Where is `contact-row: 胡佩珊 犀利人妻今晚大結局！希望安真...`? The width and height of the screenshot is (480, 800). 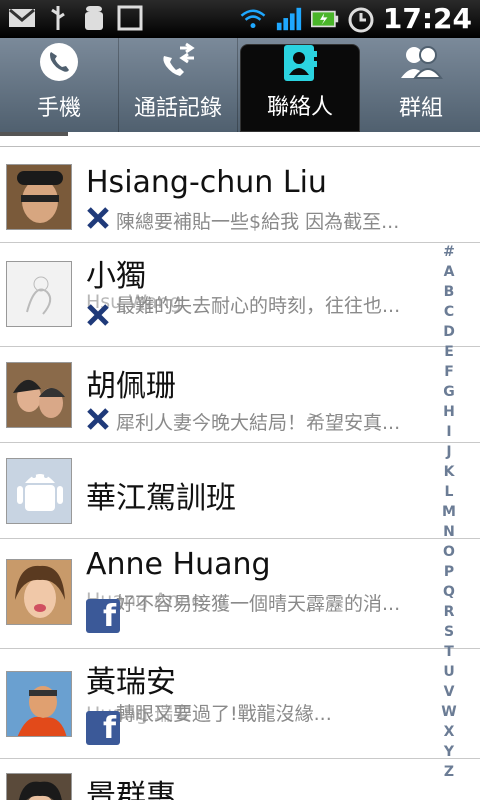 contact-row: 胡佩珊 犀利人妻今晚大結局！希望安真... is located at coordinates (240, 395).